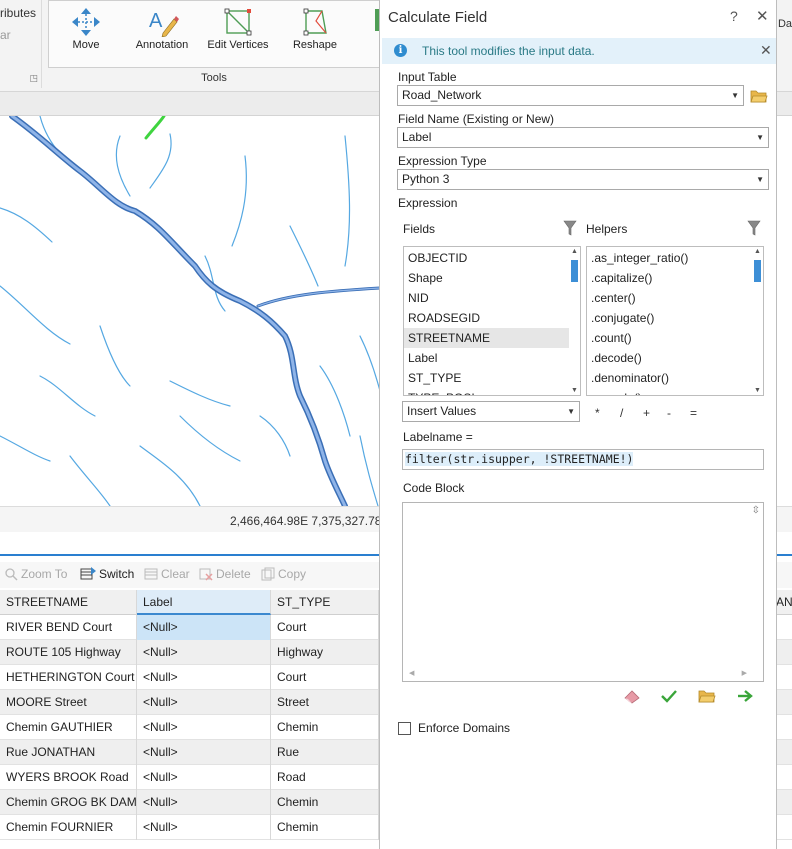 The image size is (792, 849). Describe the element at coordinates (68, 702) in the screenshot. I see `cell-streetname: MOORE Street` at that location.